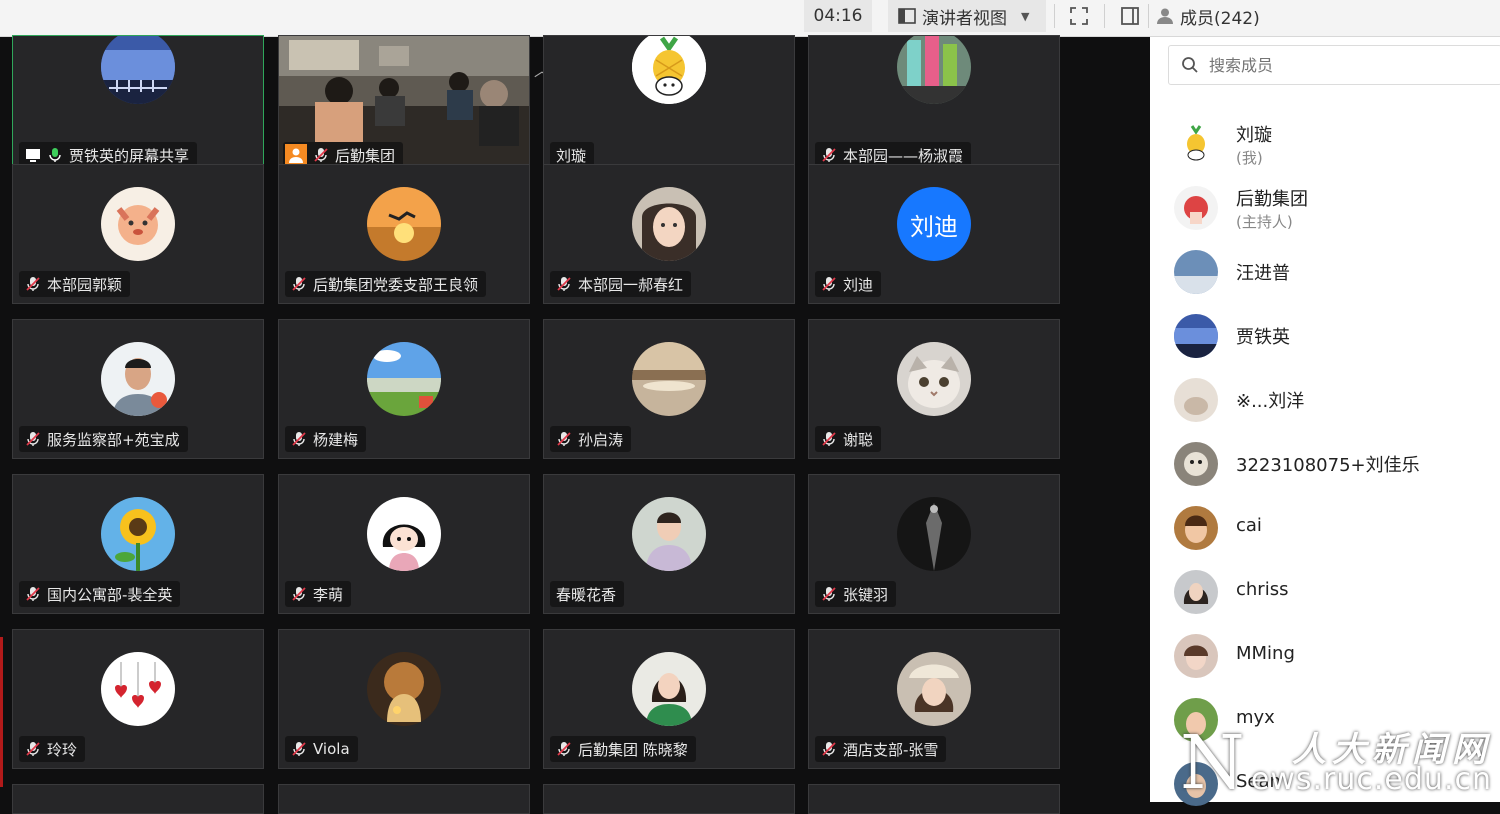 The height and width of the screenshot is (814, 1500). Describe the element at coordinates (1334, 272) in the screenshot. I see `member-list-item: 汪进普` at that location.